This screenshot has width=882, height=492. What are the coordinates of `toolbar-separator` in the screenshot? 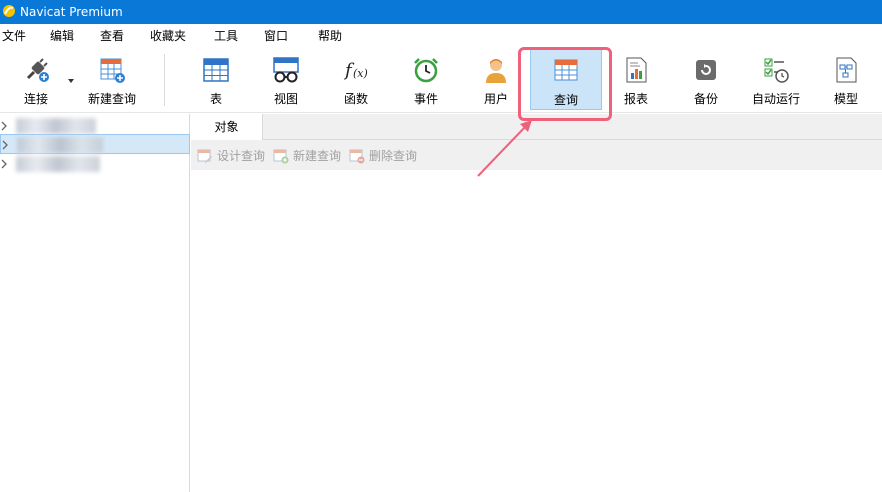 It's located at (164, 80).